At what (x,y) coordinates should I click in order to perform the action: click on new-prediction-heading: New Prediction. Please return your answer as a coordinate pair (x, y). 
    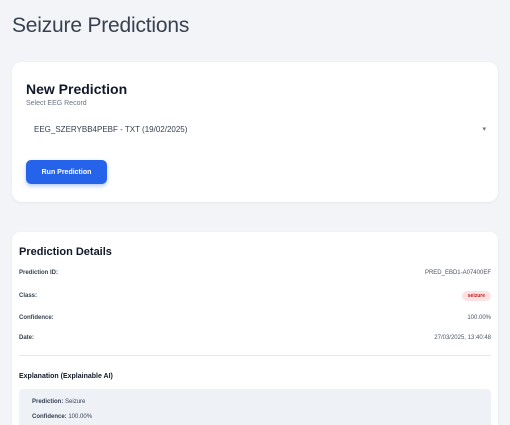
    Looking at the image, I should click on (77, 89).